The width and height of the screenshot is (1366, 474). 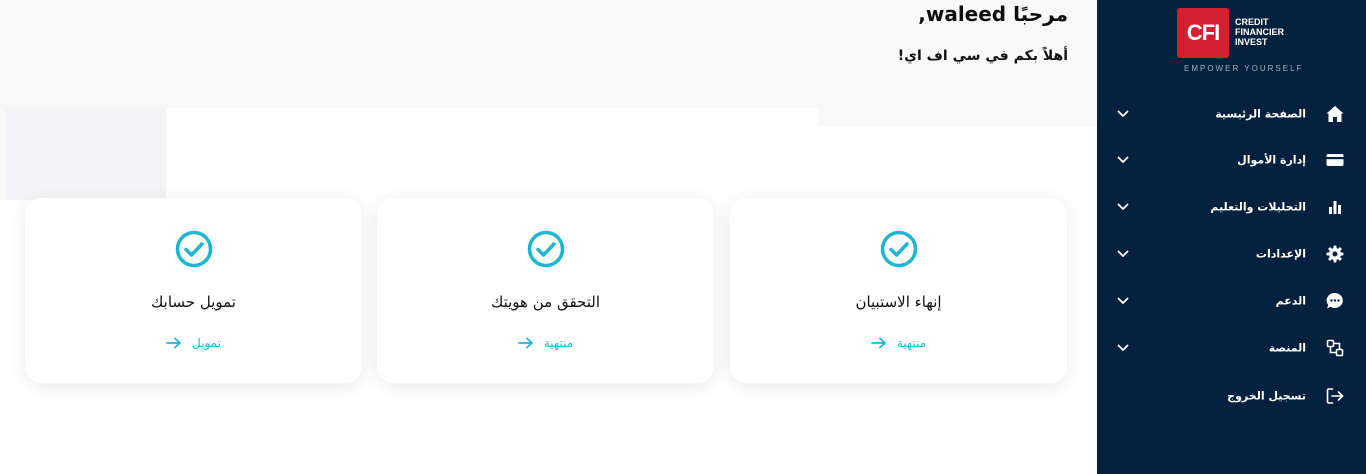 I want to click on brand-name: CREDIT FINANCIER INVEST, so click(x=1259, y=32).